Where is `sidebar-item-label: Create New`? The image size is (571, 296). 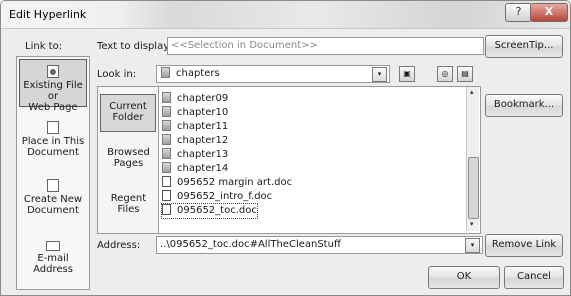
sidebar-item-label: Create New is located at coordinates (53, 199).